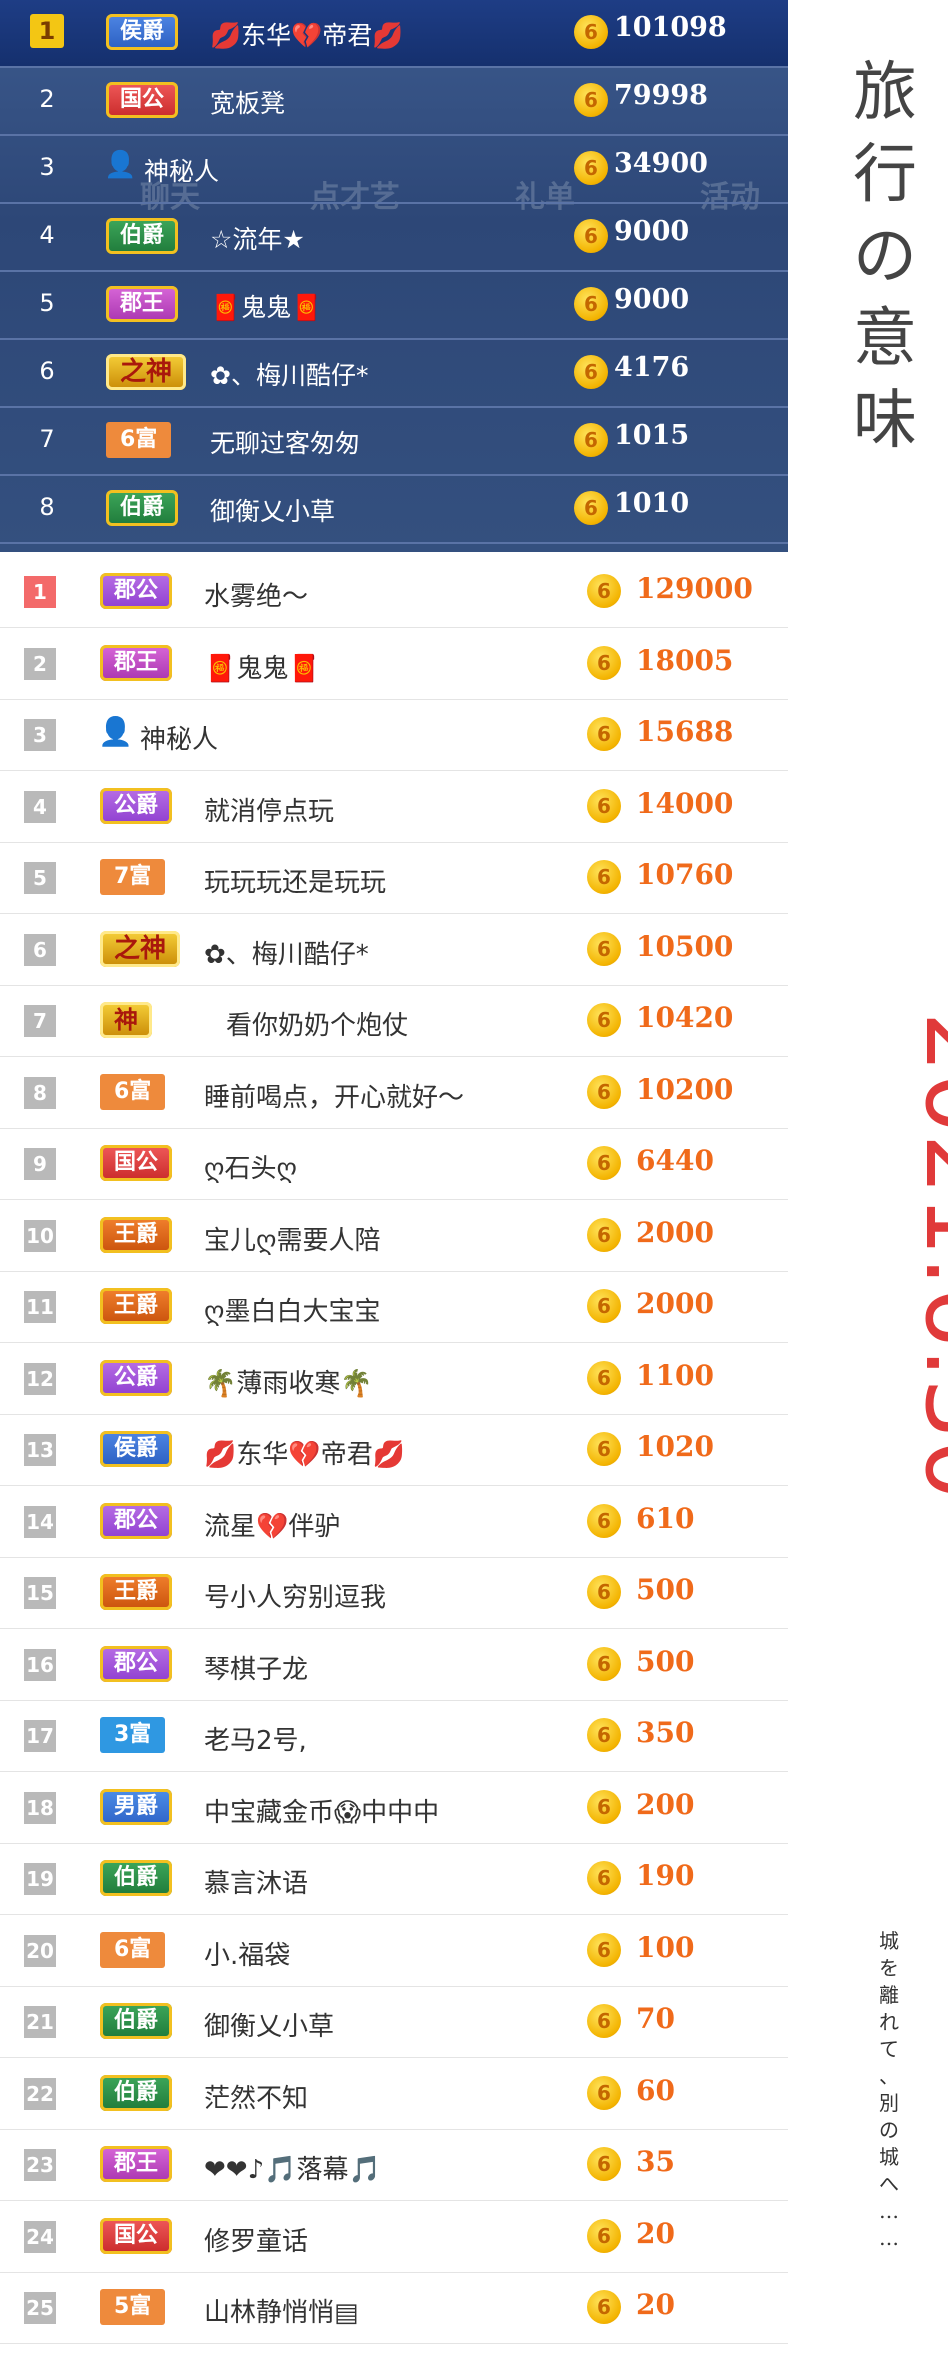  What do you see at coordinates (40, 1521) in the screenshot?
I see `rank-number: 14` at bounding box center [40, 1521].